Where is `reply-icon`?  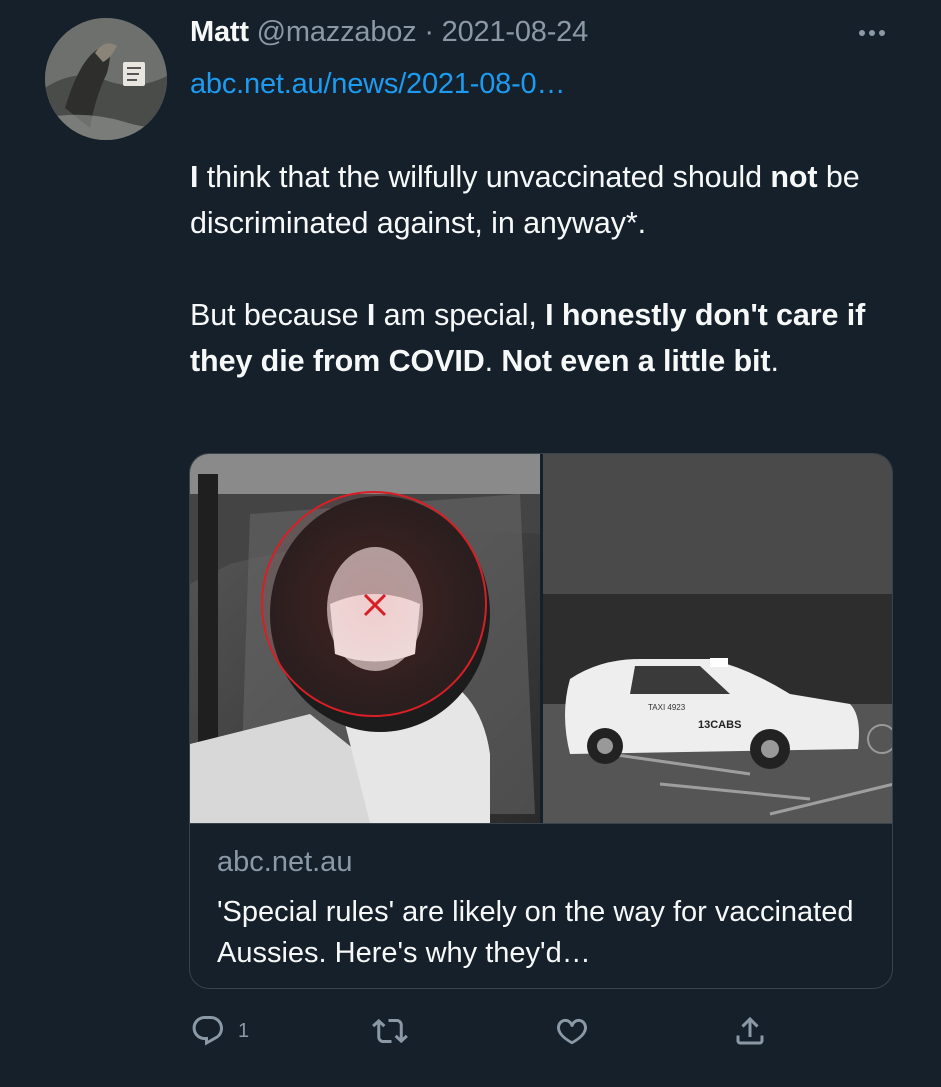 reply-icon is located at coordinates (207, 1031).